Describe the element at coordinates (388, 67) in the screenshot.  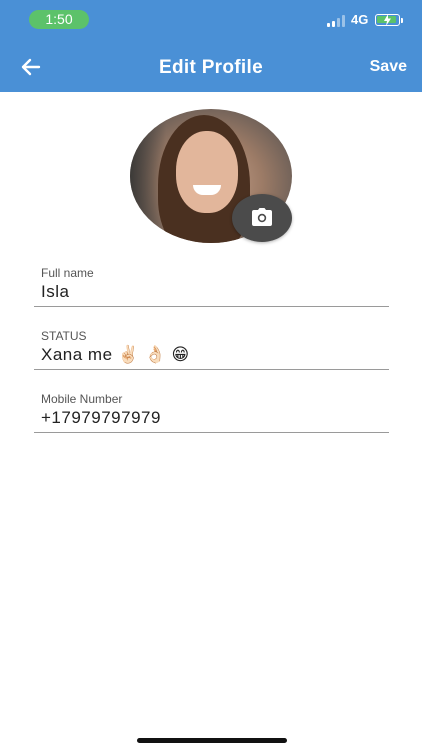
I see `save-button: Save` at that location.